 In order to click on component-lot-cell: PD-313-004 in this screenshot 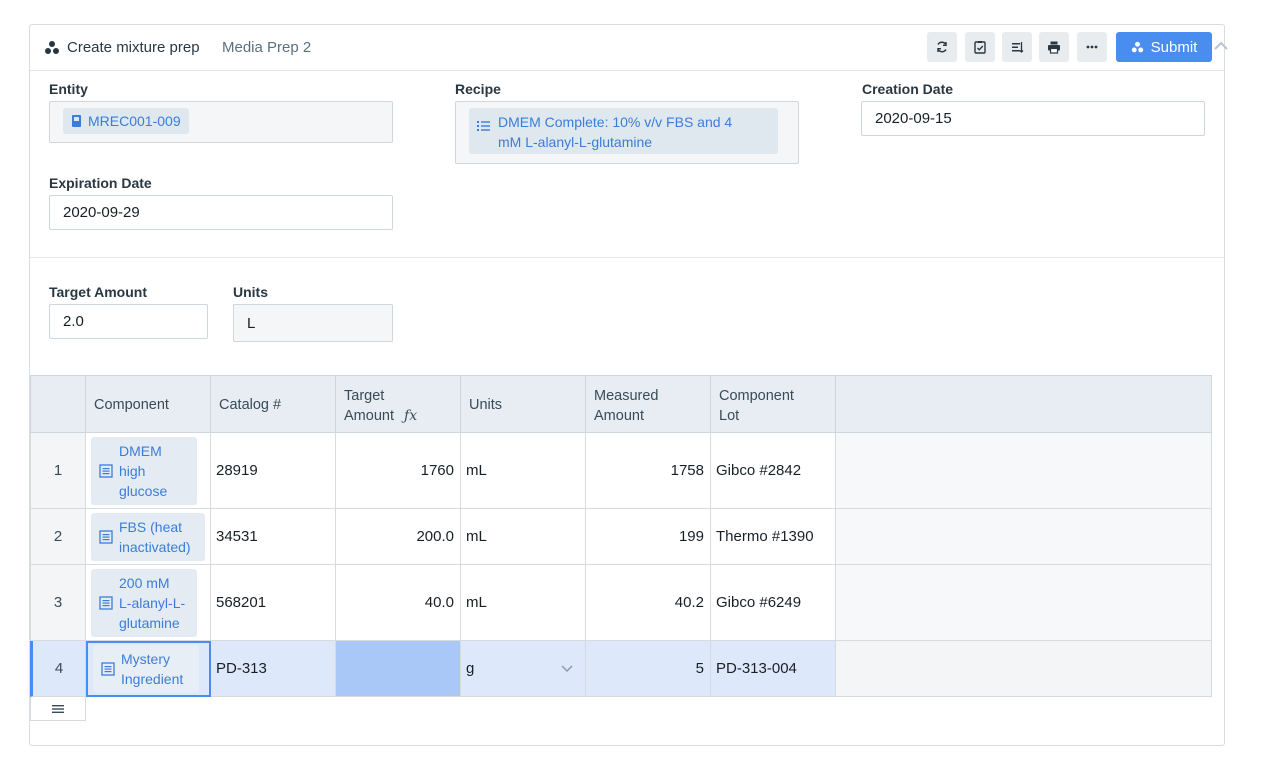, I will do `click(773, 669)`.